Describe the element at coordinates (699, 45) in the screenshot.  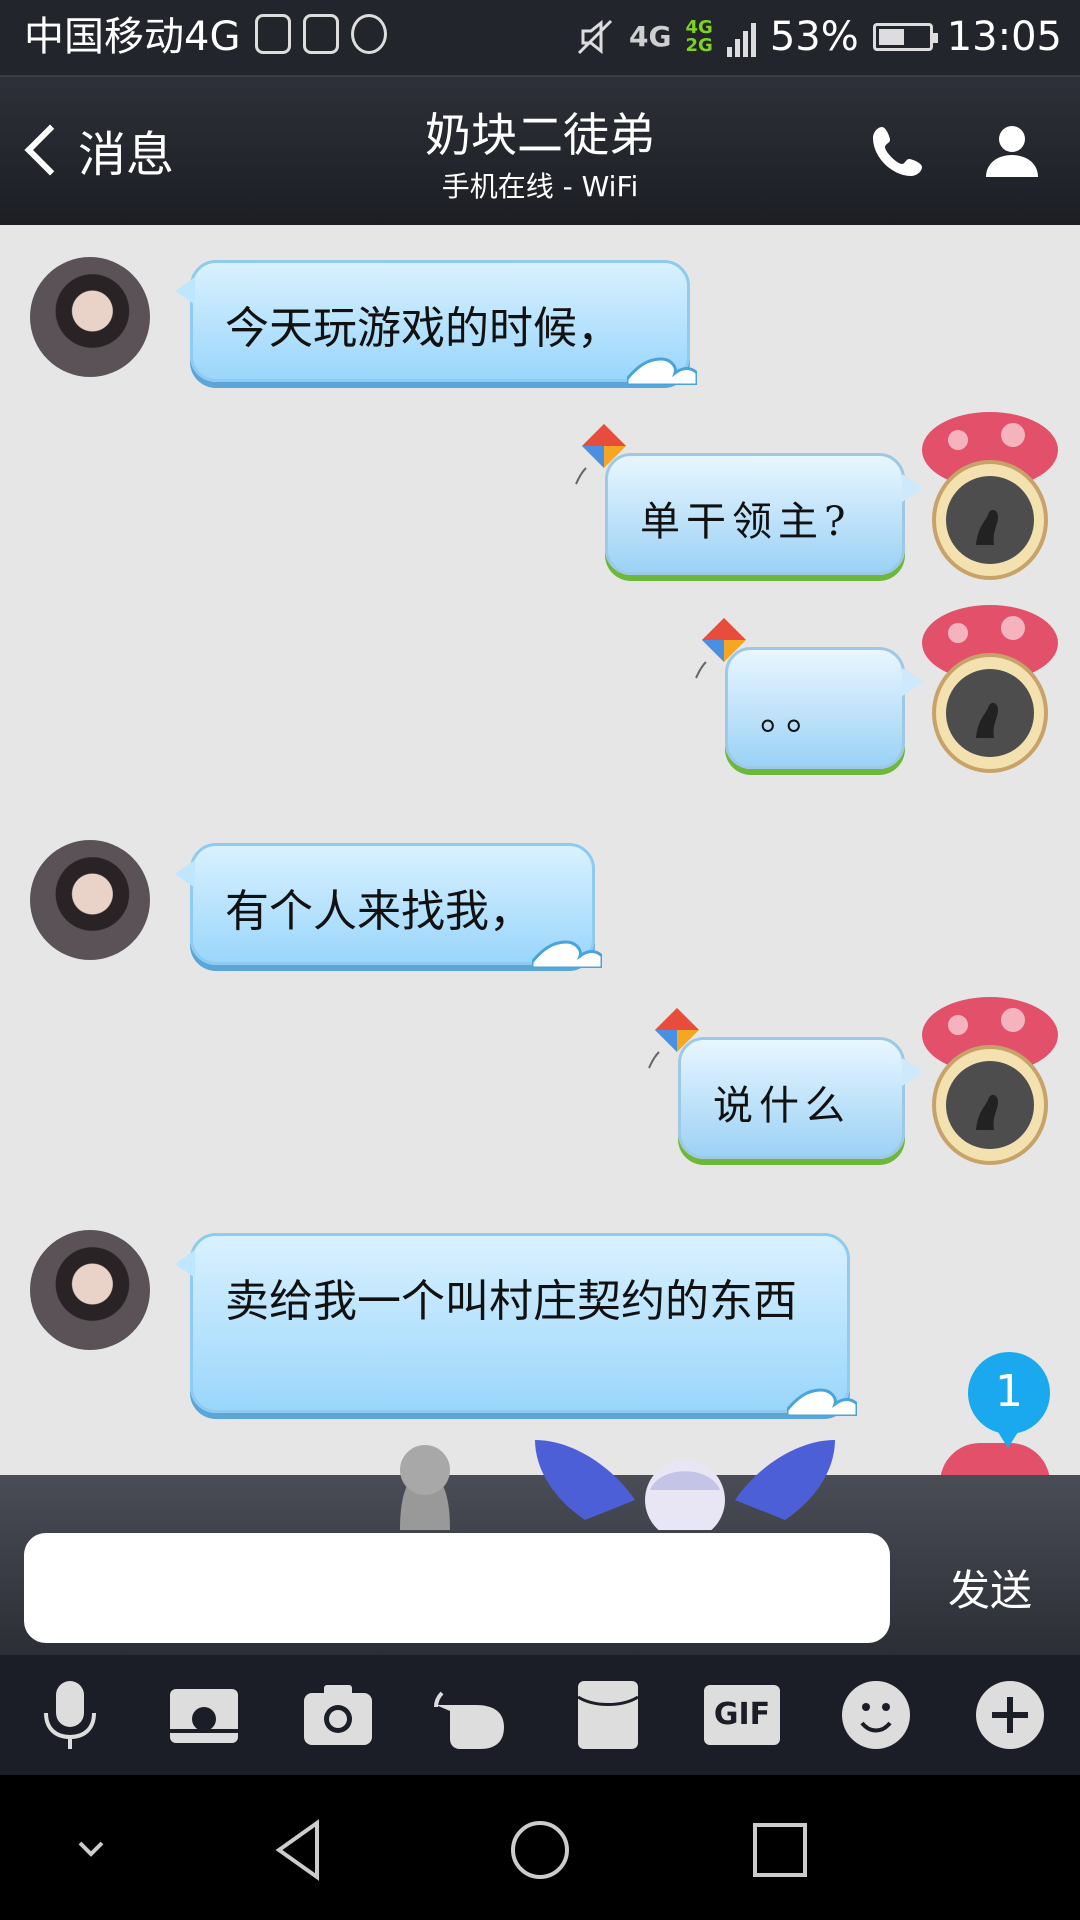
I see `network-bottom-label: 2G` at that location.